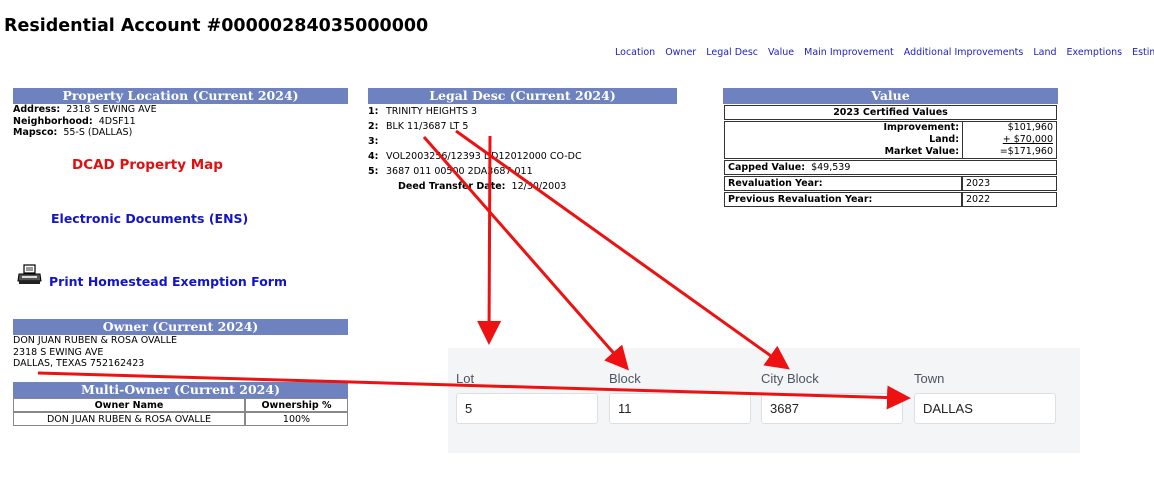 This screenshot has width=1154, height=497. Describe the element at coordinates (474, 390) in the screenshot. I see `arrow-town` at that location.